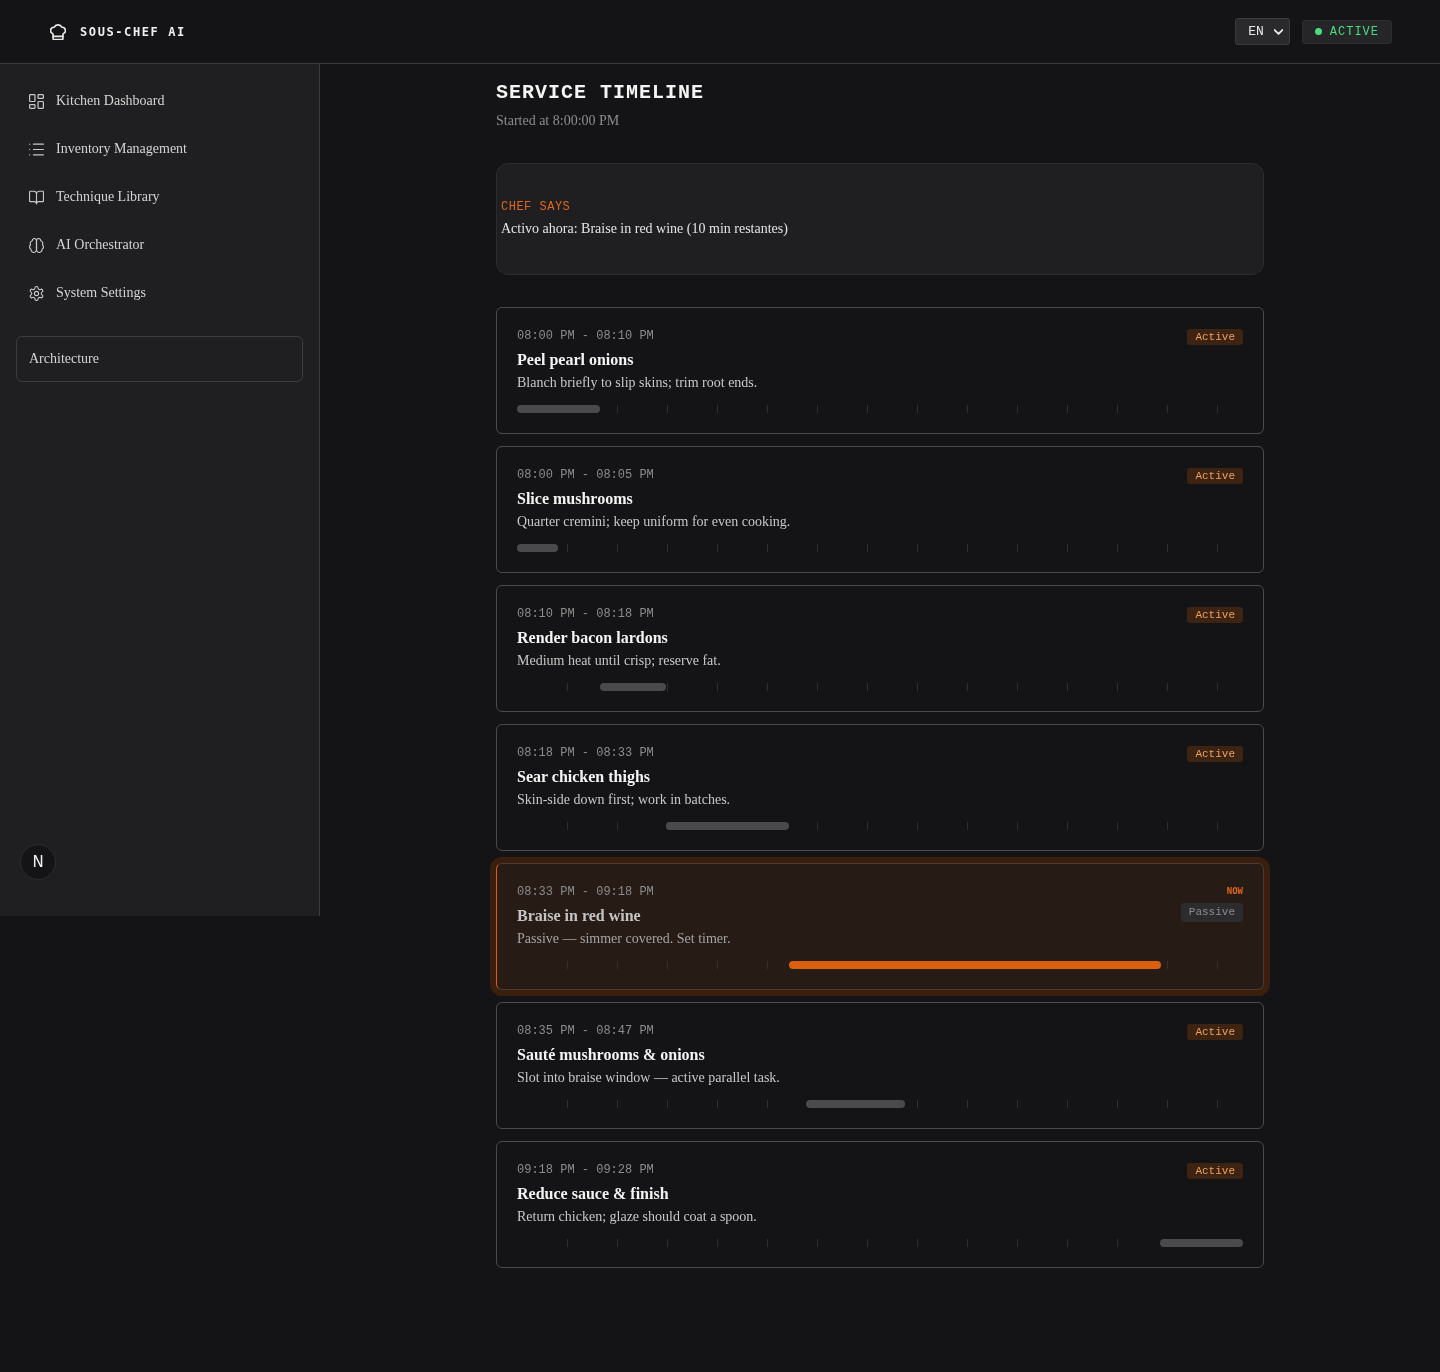  Describe the element at coordinates (1318, 31) in the screenshot. I see `status-dot-icon` at that location.